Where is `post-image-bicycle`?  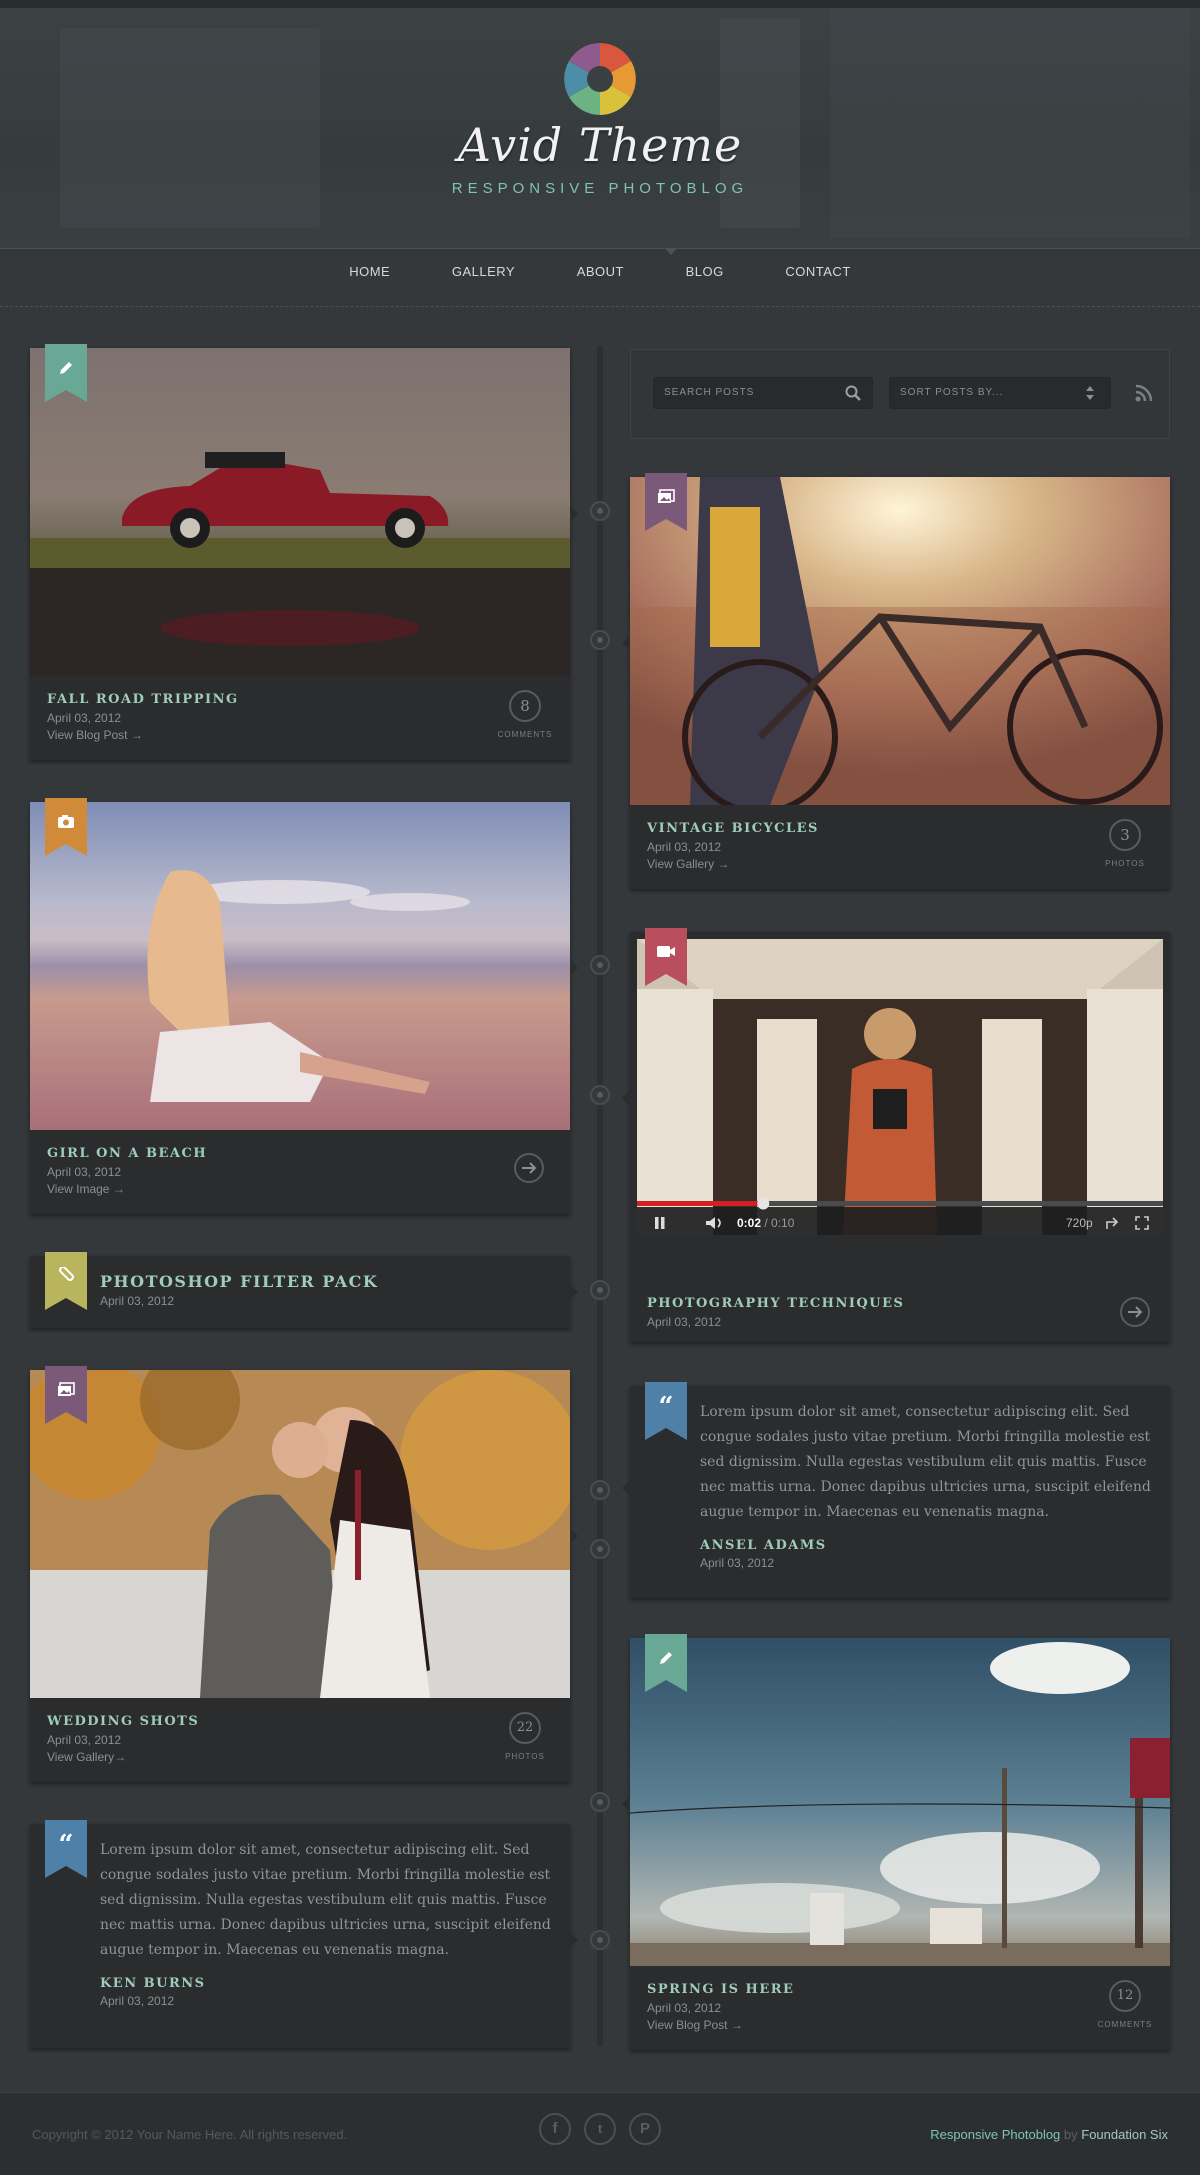 post-image-bicycle is located at coordinates (900, 641).